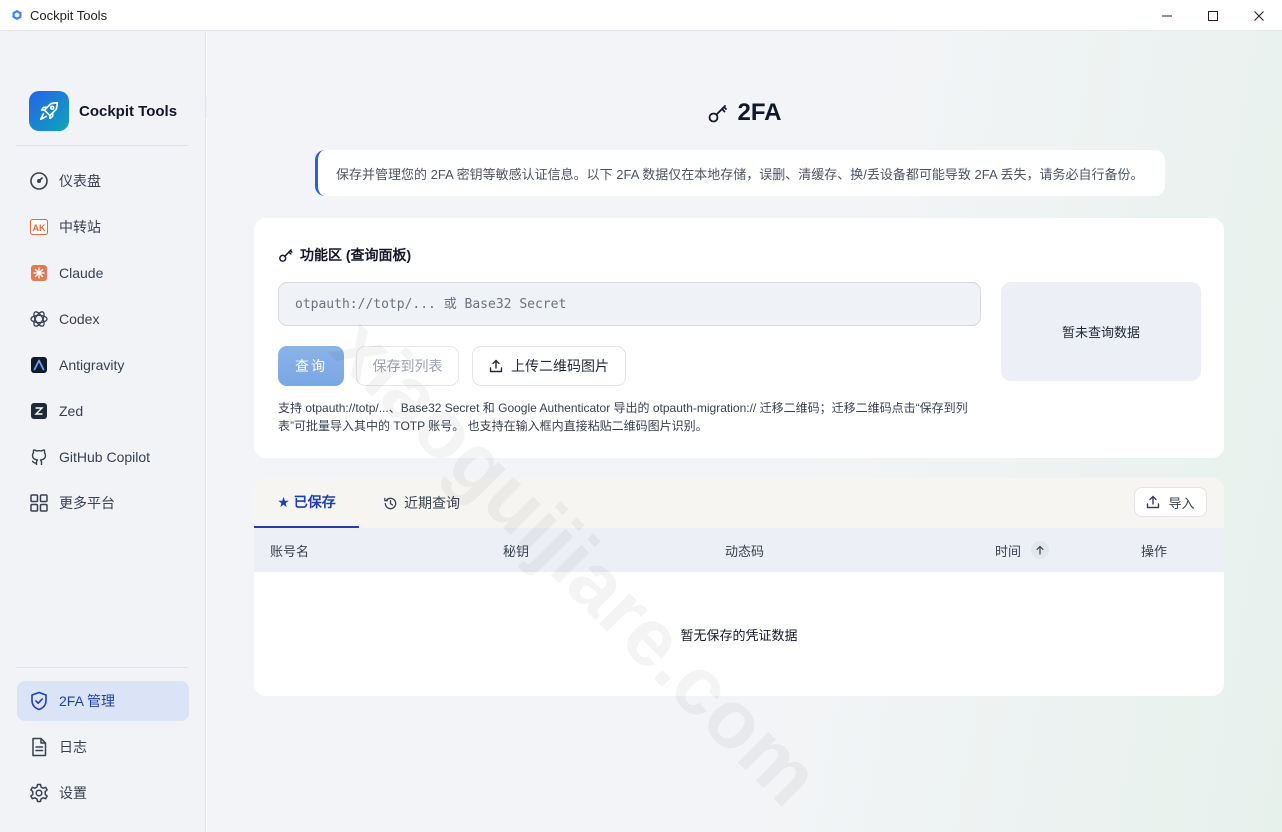 This screenshot has width=1282, height=832. I want to click on sidebar-item-label: Zed, so click(71, 411).